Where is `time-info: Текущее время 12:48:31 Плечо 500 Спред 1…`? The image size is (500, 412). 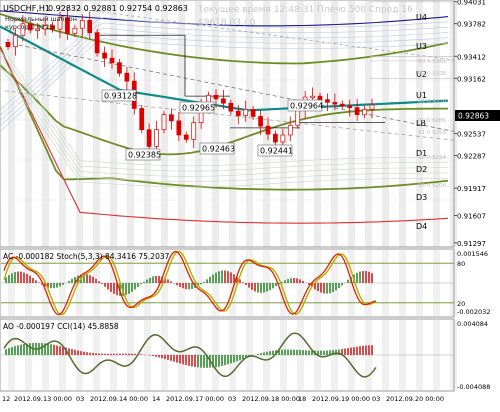 time-info: Текущее время 12:48:31 Плечо 500 Спред 1… is located at coordinates (305, 10).